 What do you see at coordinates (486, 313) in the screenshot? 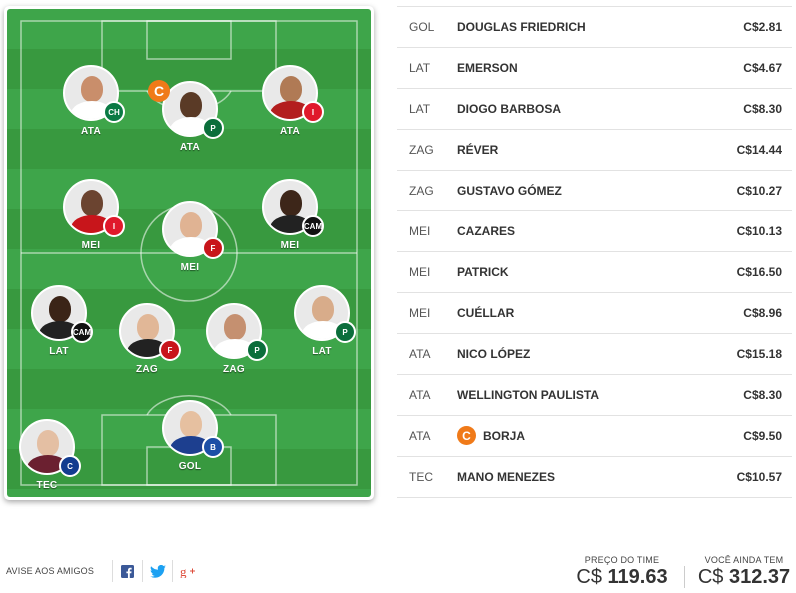
I see `roster-player-name: CUÉLLAR` at bounding box center [486, 313].